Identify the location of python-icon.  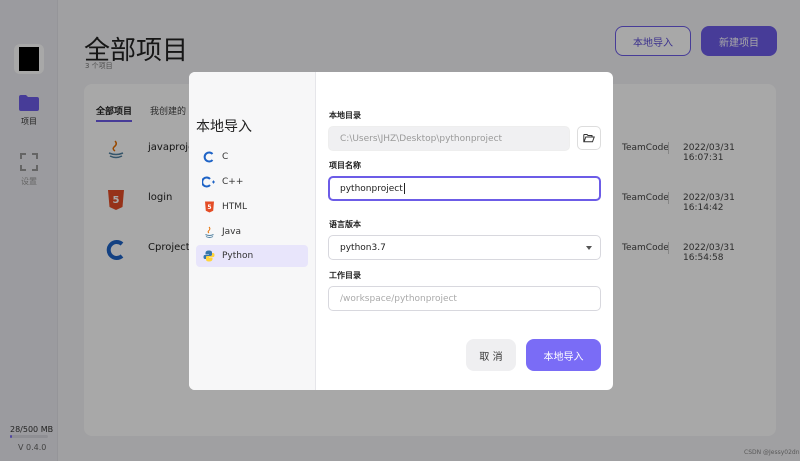
(209, 256).